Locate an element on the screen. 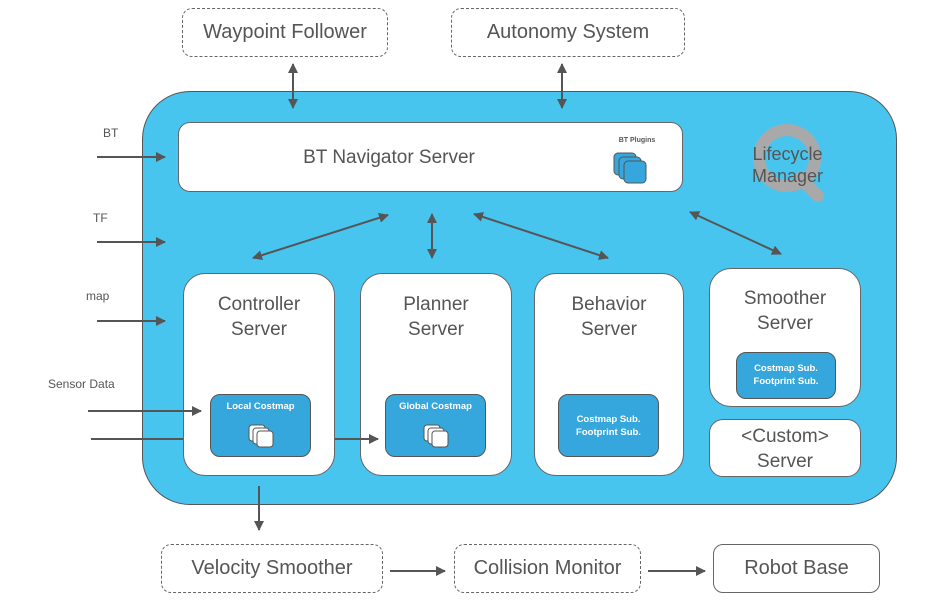 This screenshot has height=601, width=937. arrow-lifecycle-smoother is located at coordinates (735, 233).